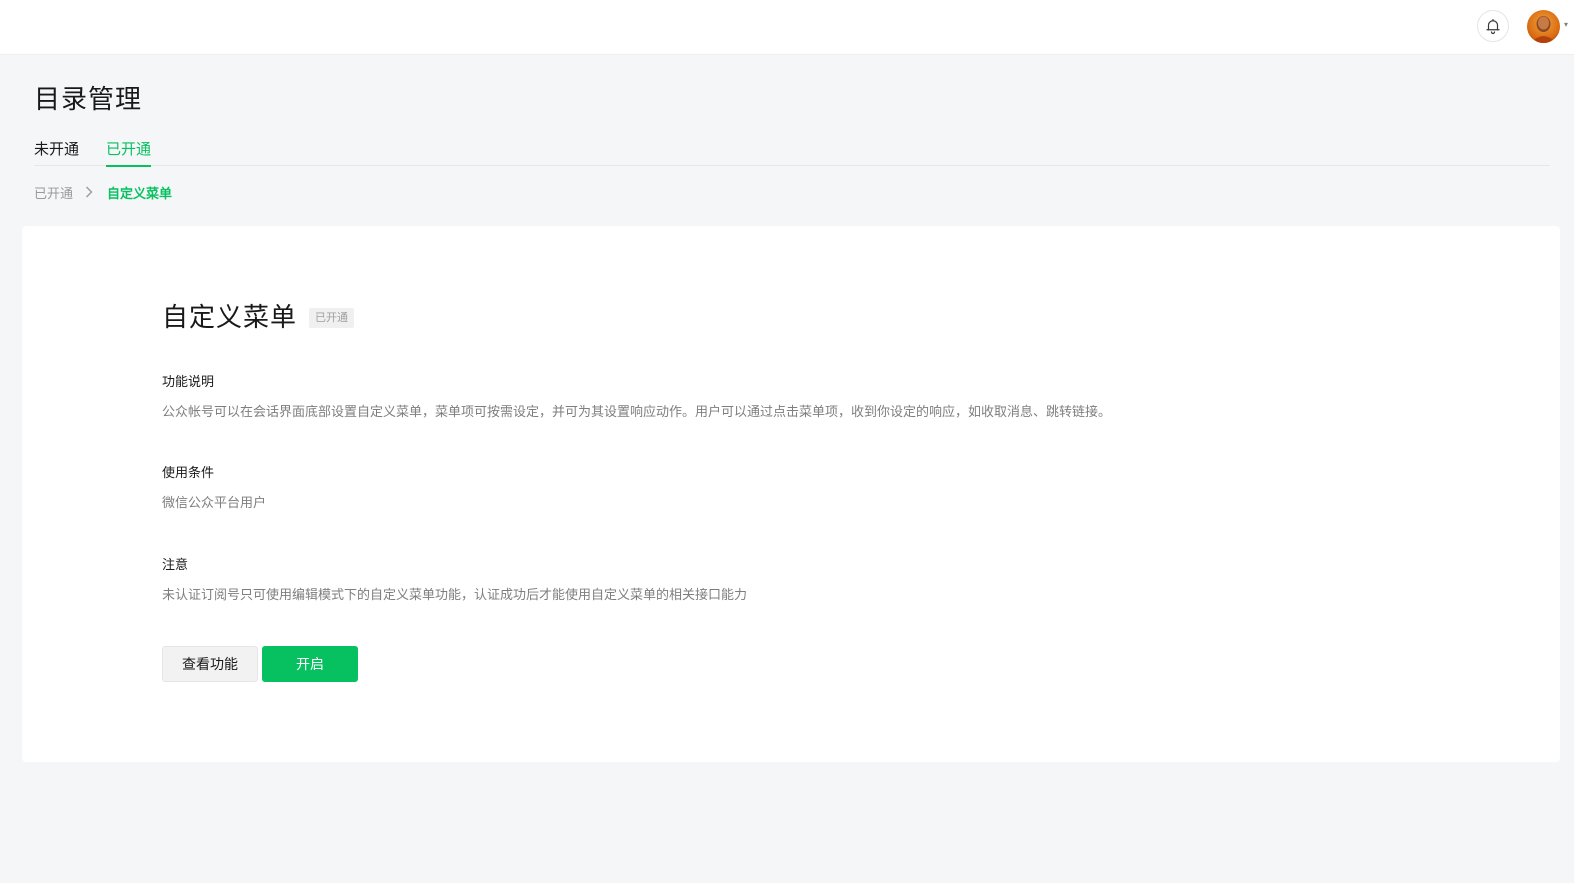  I want to click on chevron-right-icon, so click(89, 192).